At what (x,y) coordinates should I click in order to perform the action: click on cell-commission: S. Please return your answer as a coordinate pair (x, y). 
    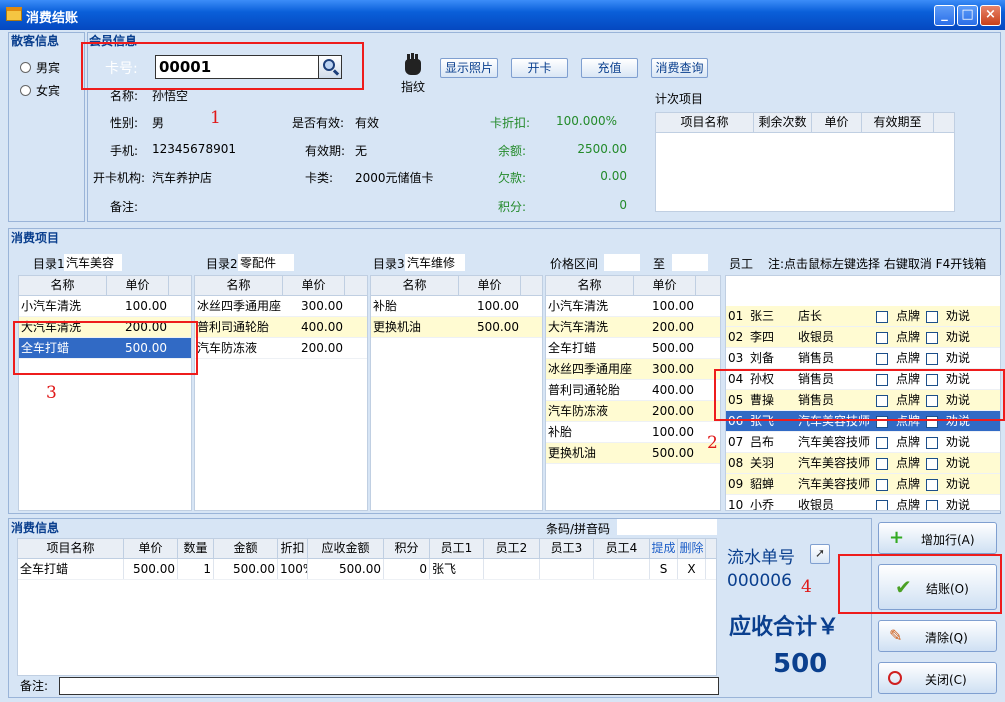
    Looking at the image, I should click on (664, 569).